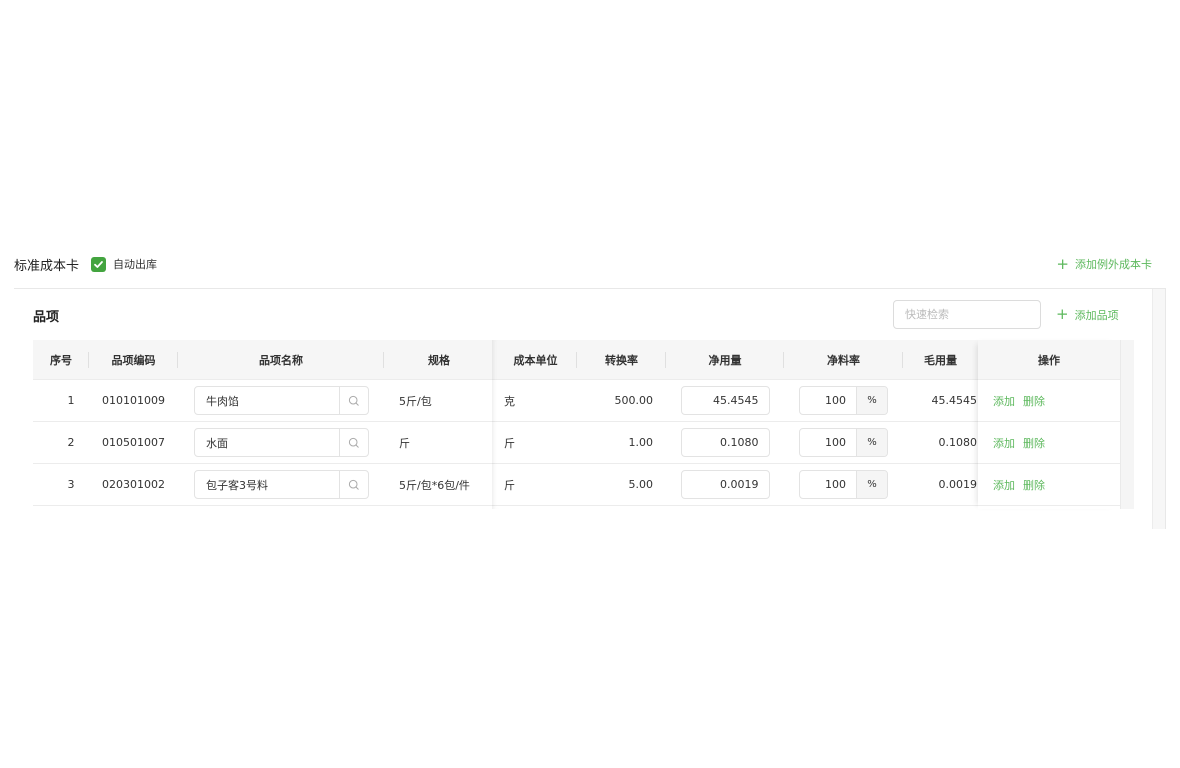 This screenshot has height=768, width=1180. What do you see at coordinates (71, 400) in the screenshot?
I see `row-index: 1` at bounding box center [71, 400].